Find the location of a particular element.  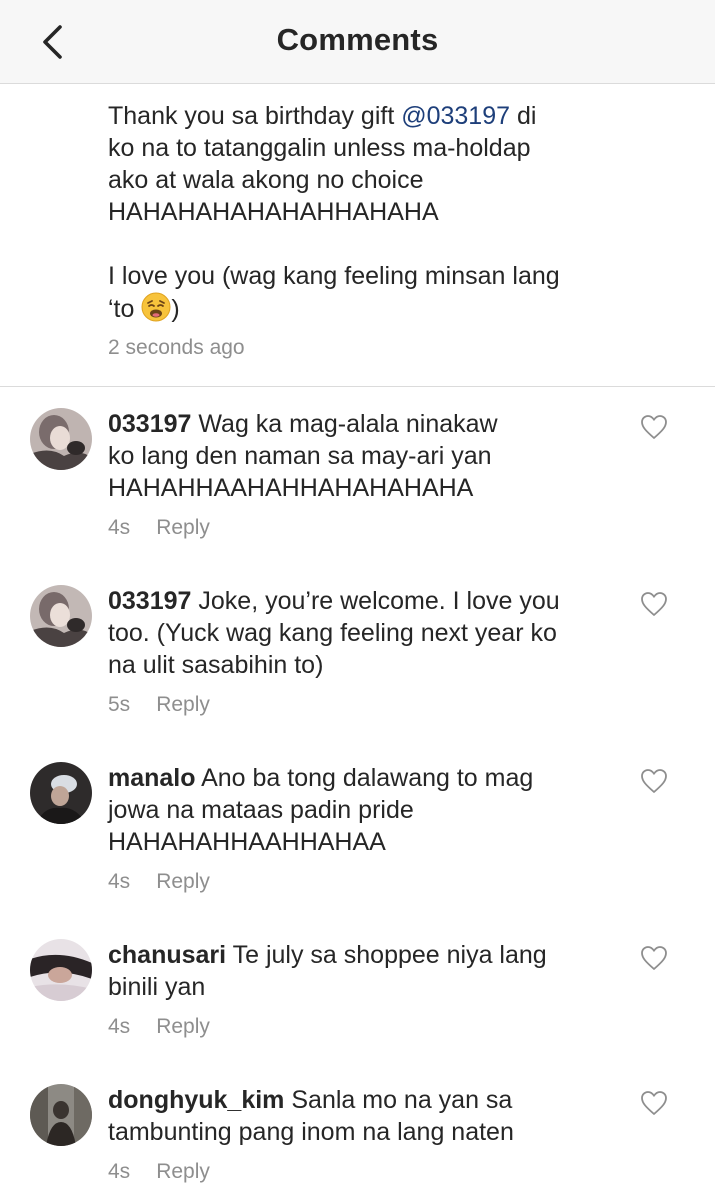

caption-text: ) is located at coordinates (175, 309).